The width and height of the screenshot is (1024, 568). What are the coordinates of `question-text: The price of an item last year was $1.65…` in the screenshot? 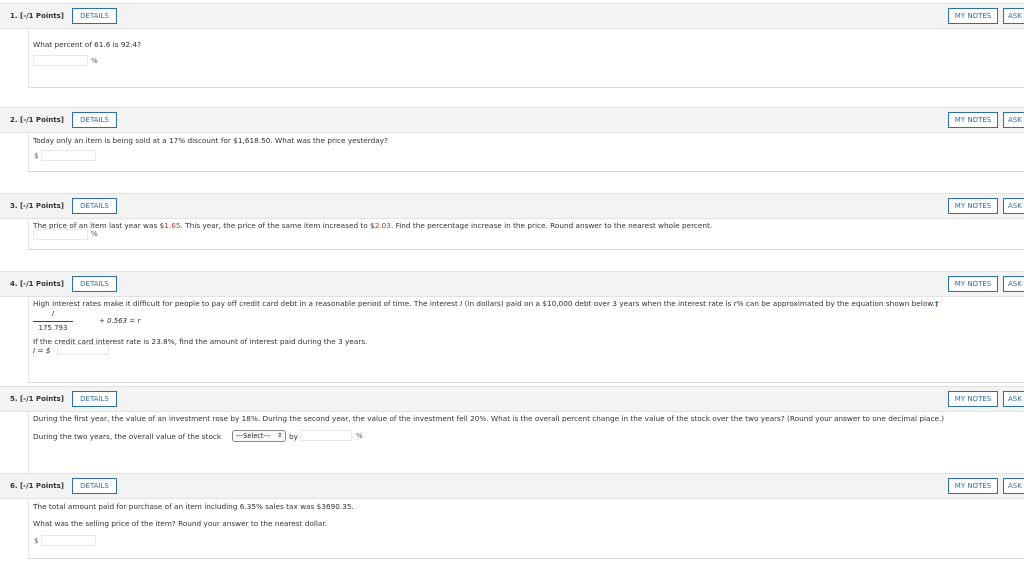 It's located at (372, 225).